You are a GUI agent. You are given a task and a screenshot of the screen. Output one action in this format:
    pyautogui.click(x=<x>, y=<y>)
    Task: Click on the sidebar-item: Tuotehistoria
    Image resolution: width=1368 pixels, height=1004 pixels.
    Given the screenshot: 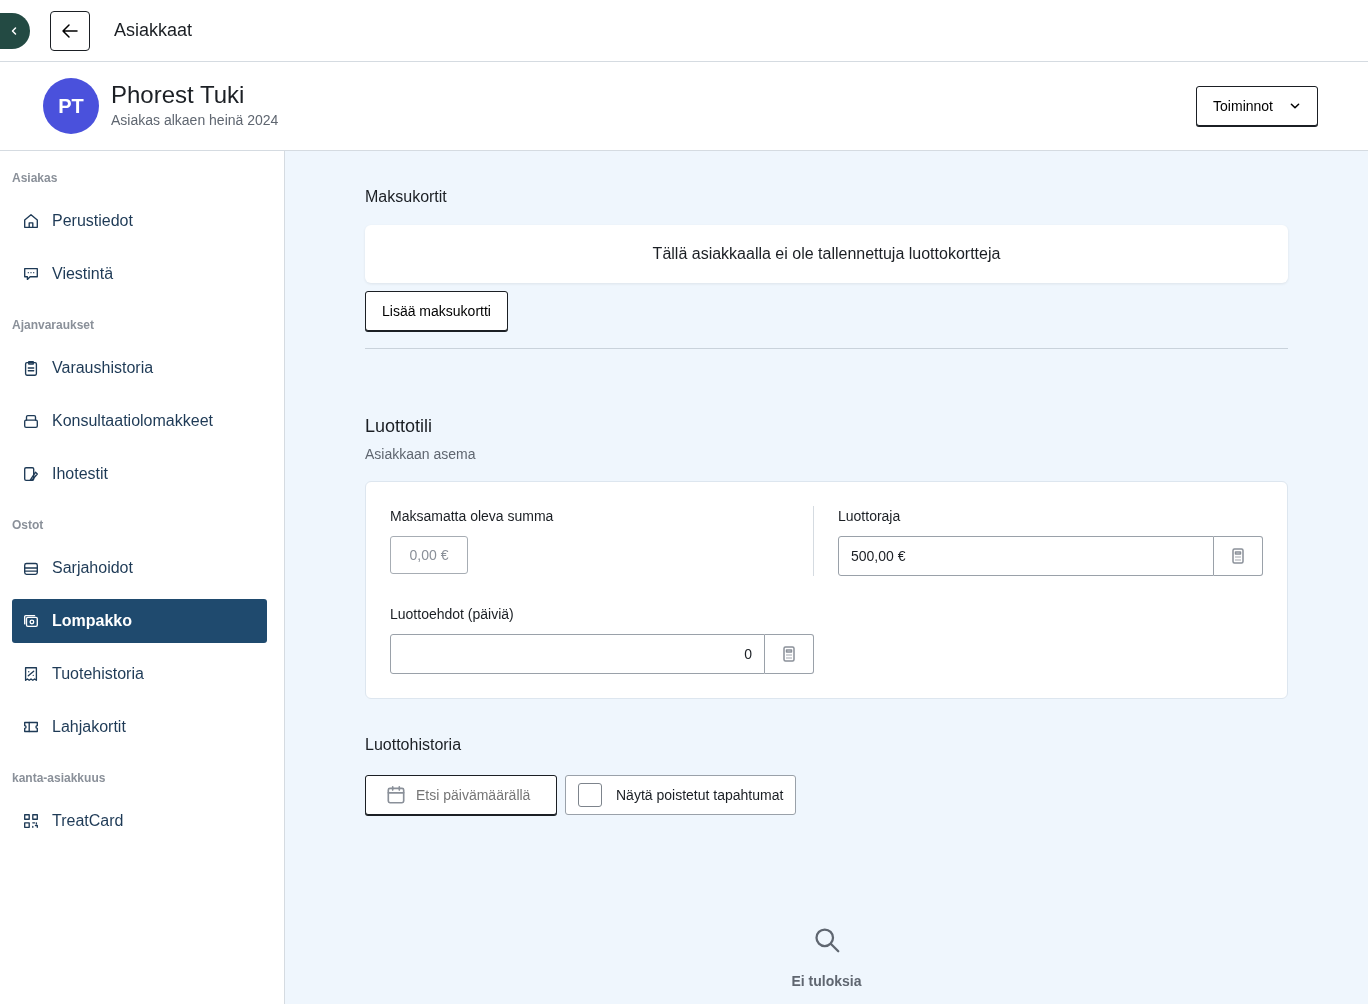 What is the action you would take?
    pyautogui.click(x=139, y=674)
    